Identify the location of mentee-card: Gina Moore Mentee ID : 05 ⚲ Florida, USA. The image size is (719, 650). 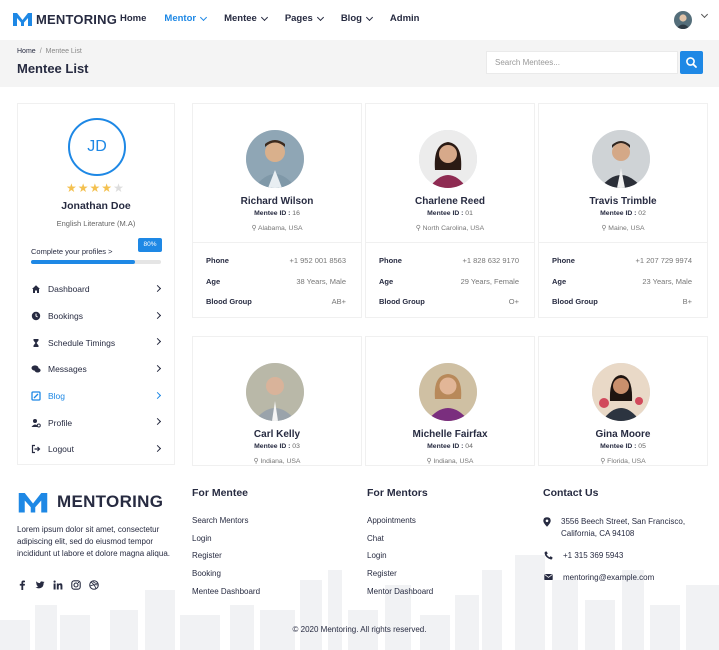
(623, 401).